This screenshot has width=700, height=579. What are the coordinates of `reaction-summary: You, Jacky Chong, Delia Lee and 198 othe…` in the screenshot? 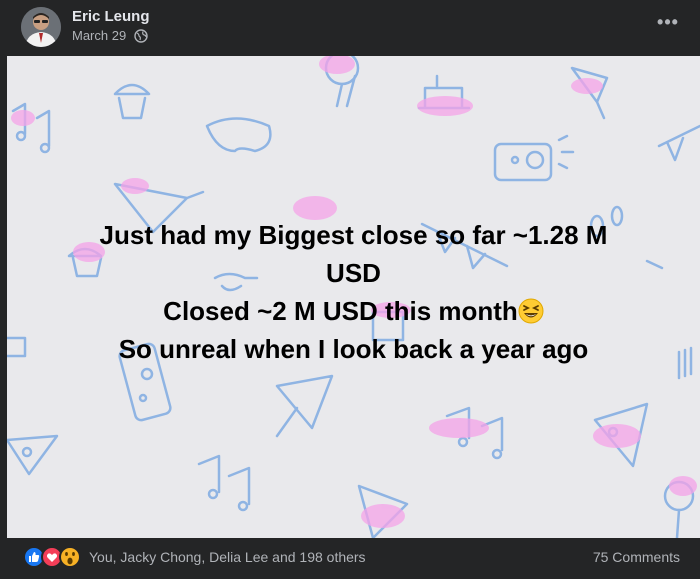 It's located at (227, 557).